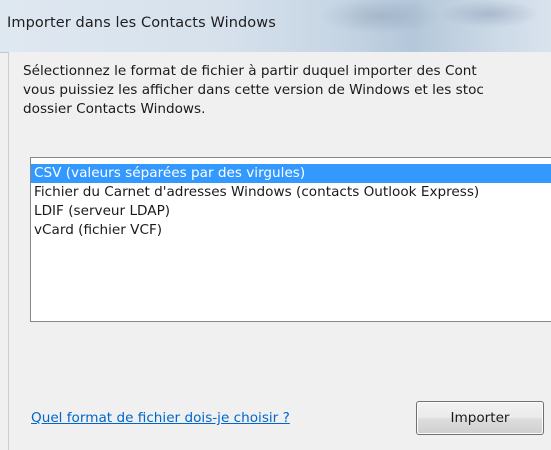 Image resolution: width=551 pixels, height=450 pixels. I want to click on help-link: Quel format de fichier dois-je choisir ?, so click(160, 418).